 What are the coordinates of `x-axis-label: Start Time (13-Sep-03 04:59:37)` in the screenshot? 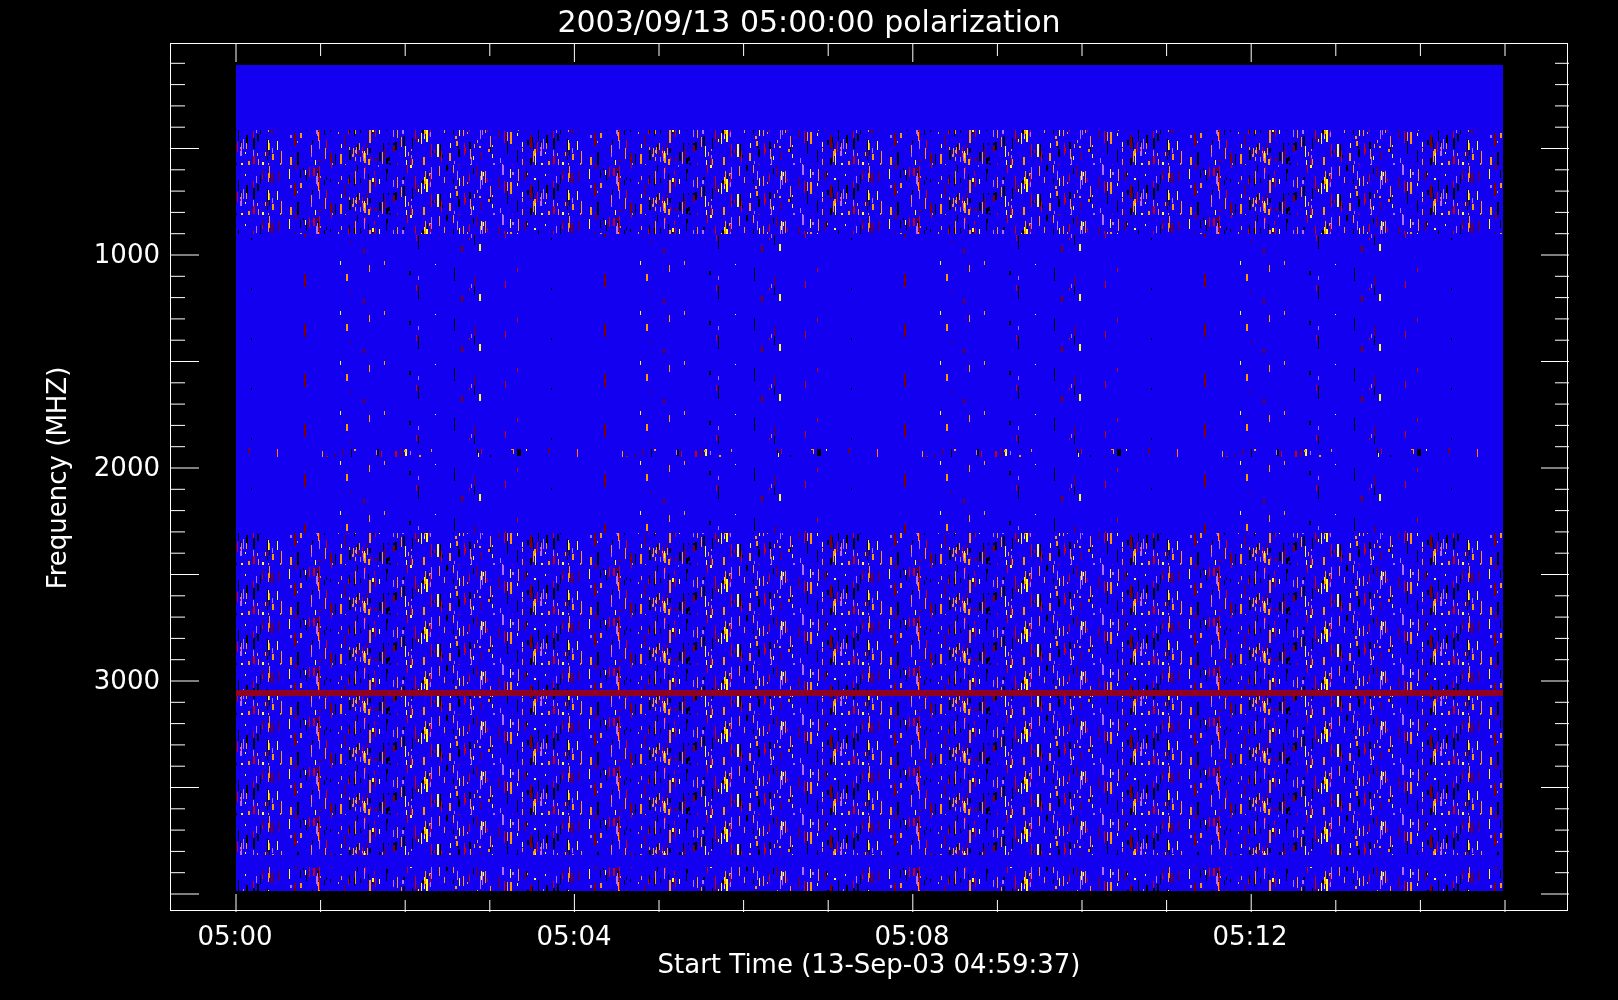 It's located at (869, 964).